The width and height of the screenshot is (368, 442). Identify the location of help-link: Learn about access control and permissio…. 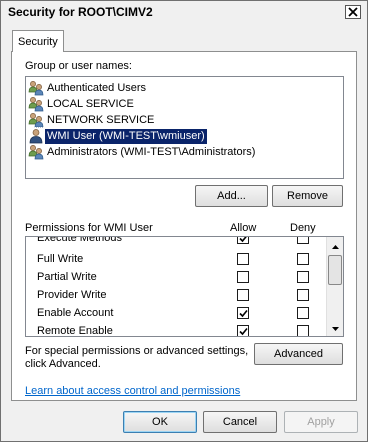
(132, 391).